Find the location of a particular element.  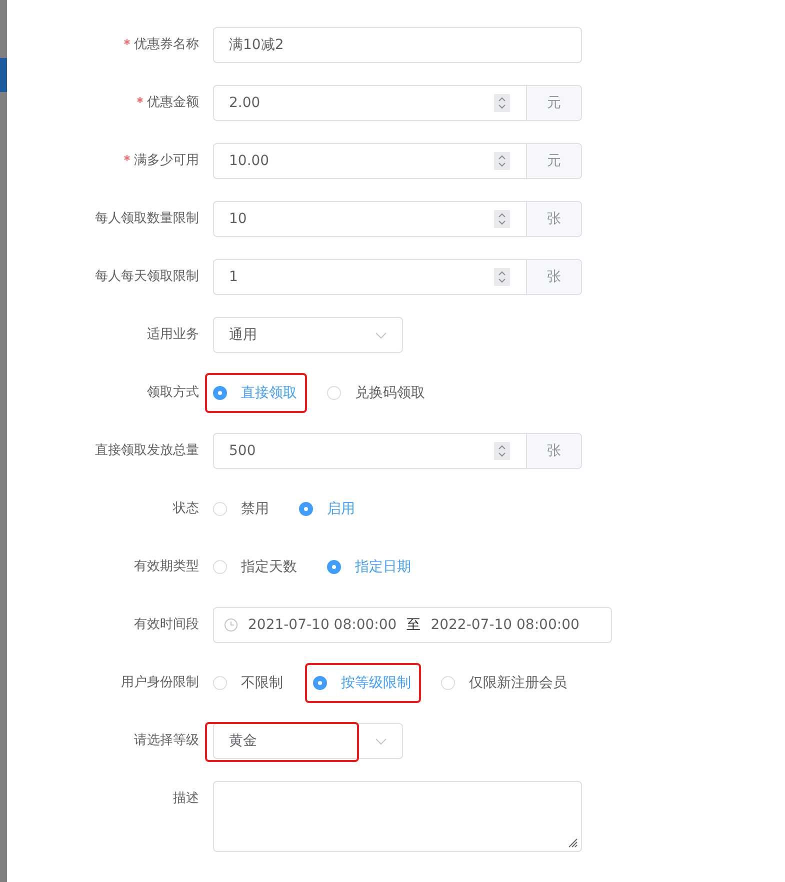

number-input: 10 张 is located at coordinates (397, 219).